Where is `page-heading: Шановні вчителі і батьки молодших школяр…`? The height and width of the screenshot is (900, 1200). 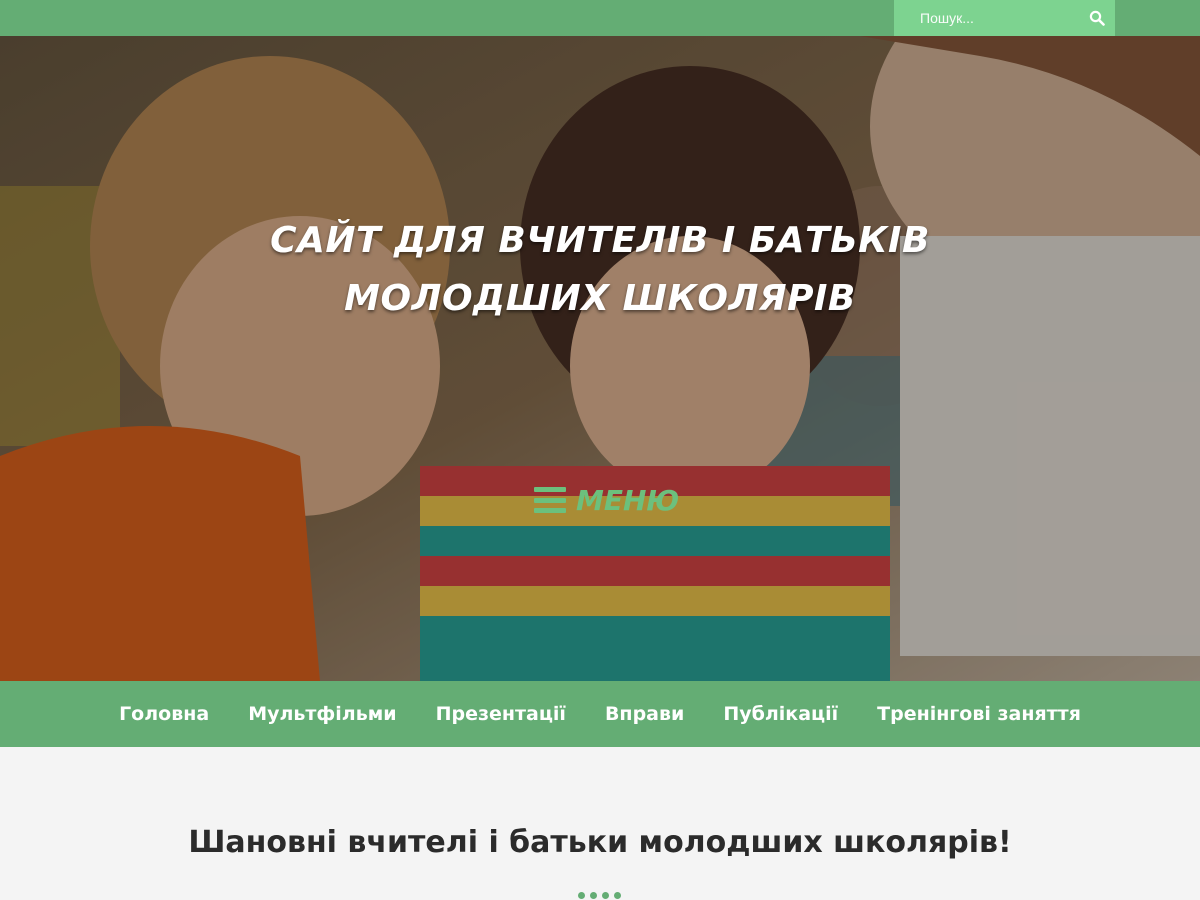 page-heading: Шановні вчителі і батьки молодших школяр… is located at coordinates (600, 842).